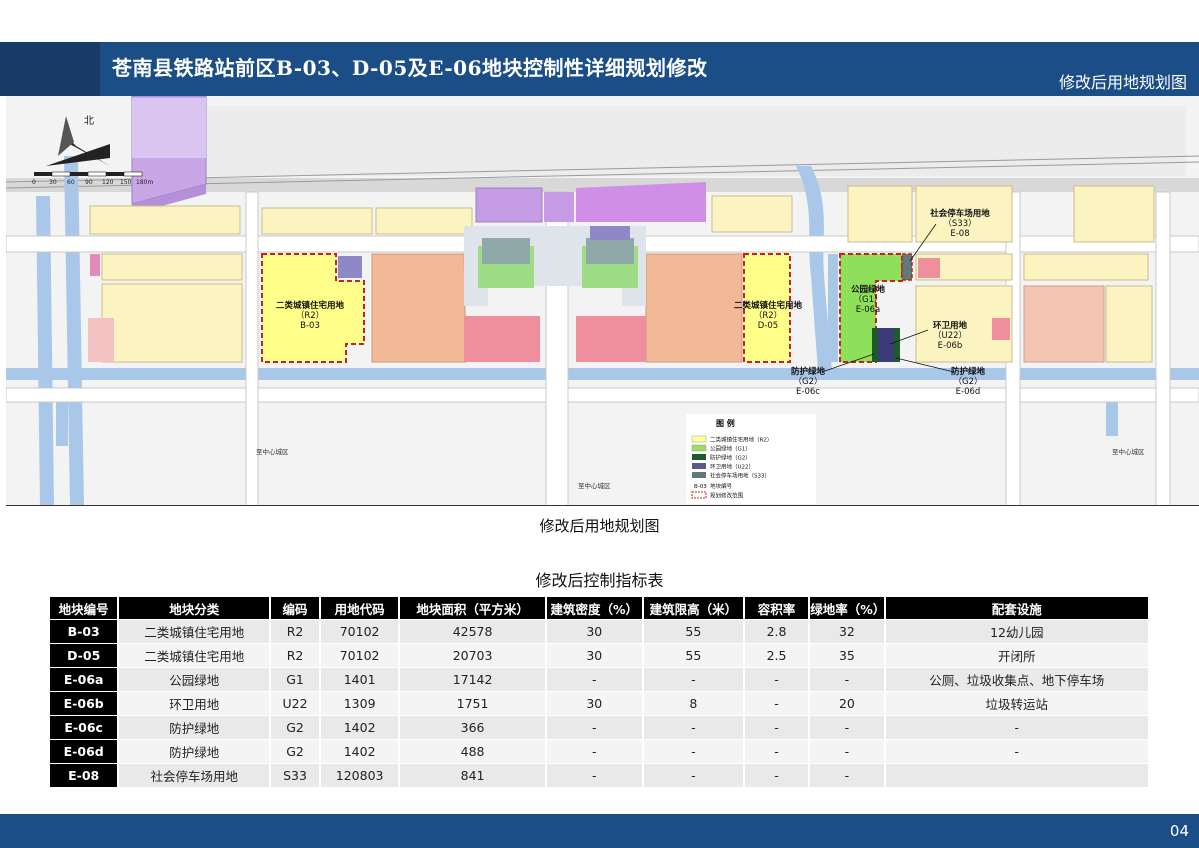  What do you see at coordinates (1016, 703) in the screenshot?
I see `table-cell: 垃圾转运站` at bounding box center [1016, 703].